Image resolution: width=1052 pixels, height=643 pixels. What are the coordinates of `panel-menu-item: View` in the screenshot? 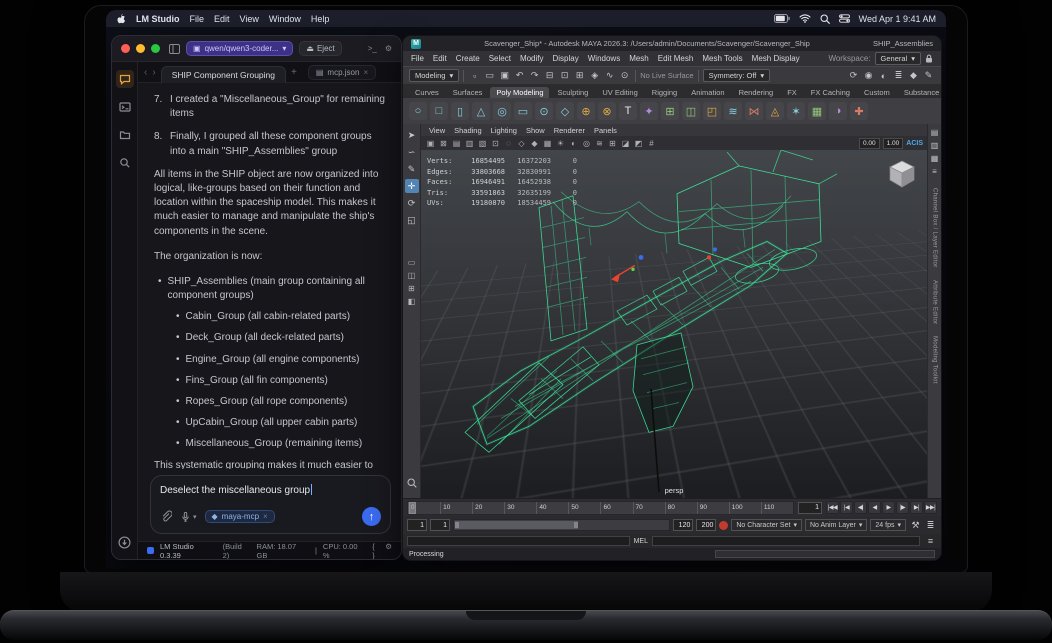 It's located at (437, 130).